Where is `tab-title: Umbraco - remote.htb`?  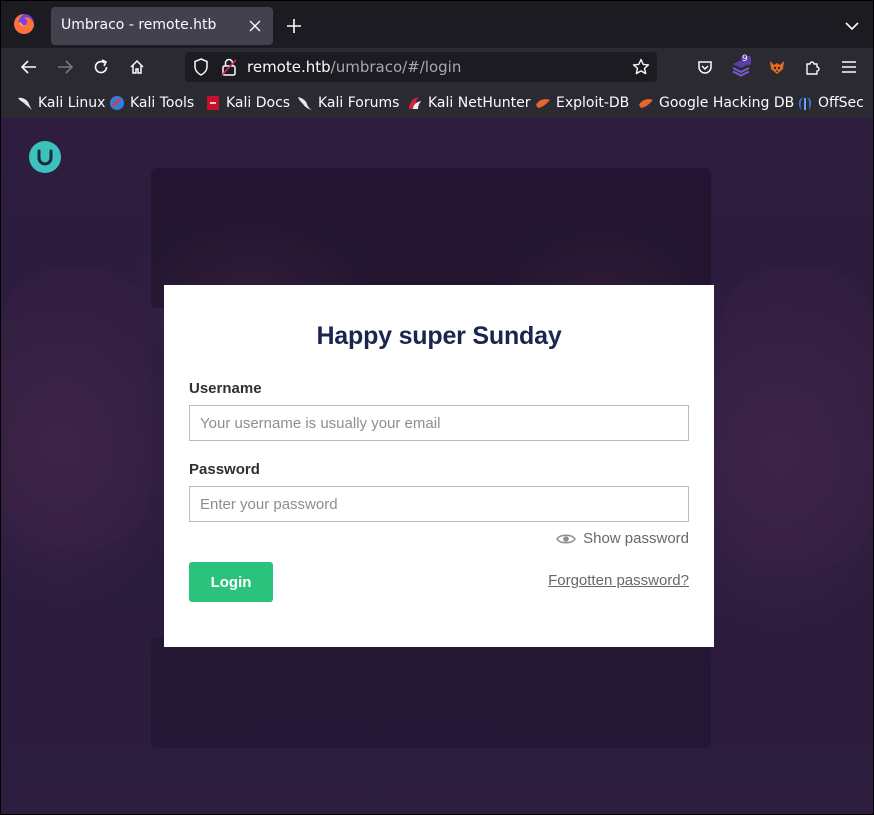 tab-title: Umbraco - remote.htb is located at coordinates (139, 25).